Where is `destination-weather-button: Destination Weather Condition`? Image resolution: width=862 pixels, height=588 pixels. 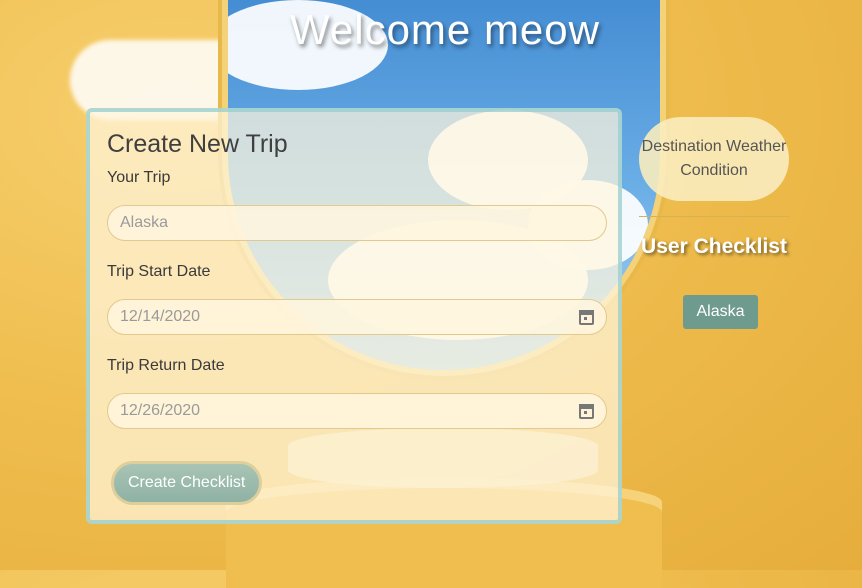 destination-weather-button: Destination Weather Condition is located at coordinates (714, 159).